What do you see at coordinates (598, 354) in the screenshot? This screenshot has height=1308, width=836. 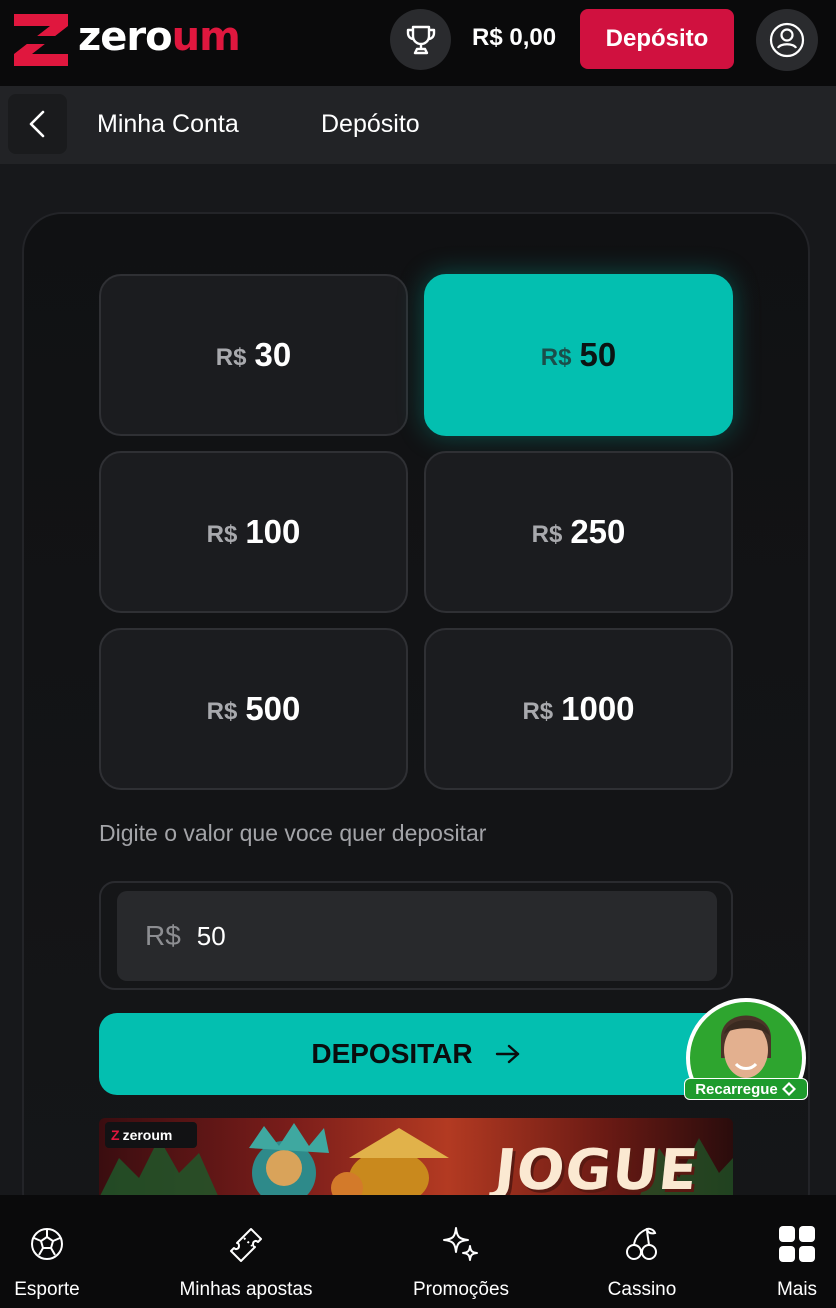 I see `amount-value: 50` at bounding box center [598, 354].